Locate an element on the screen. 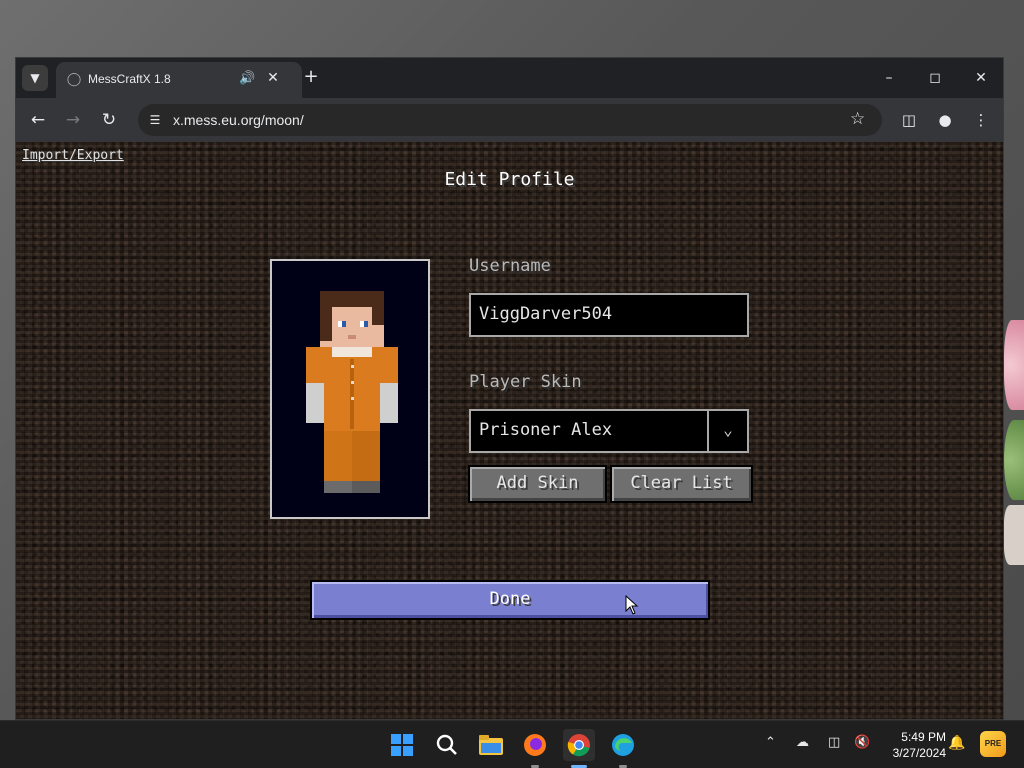 Image resolution: width=1024 pixels, height=768 pixels. forward-icon: → is located at coordinates (73, 120).